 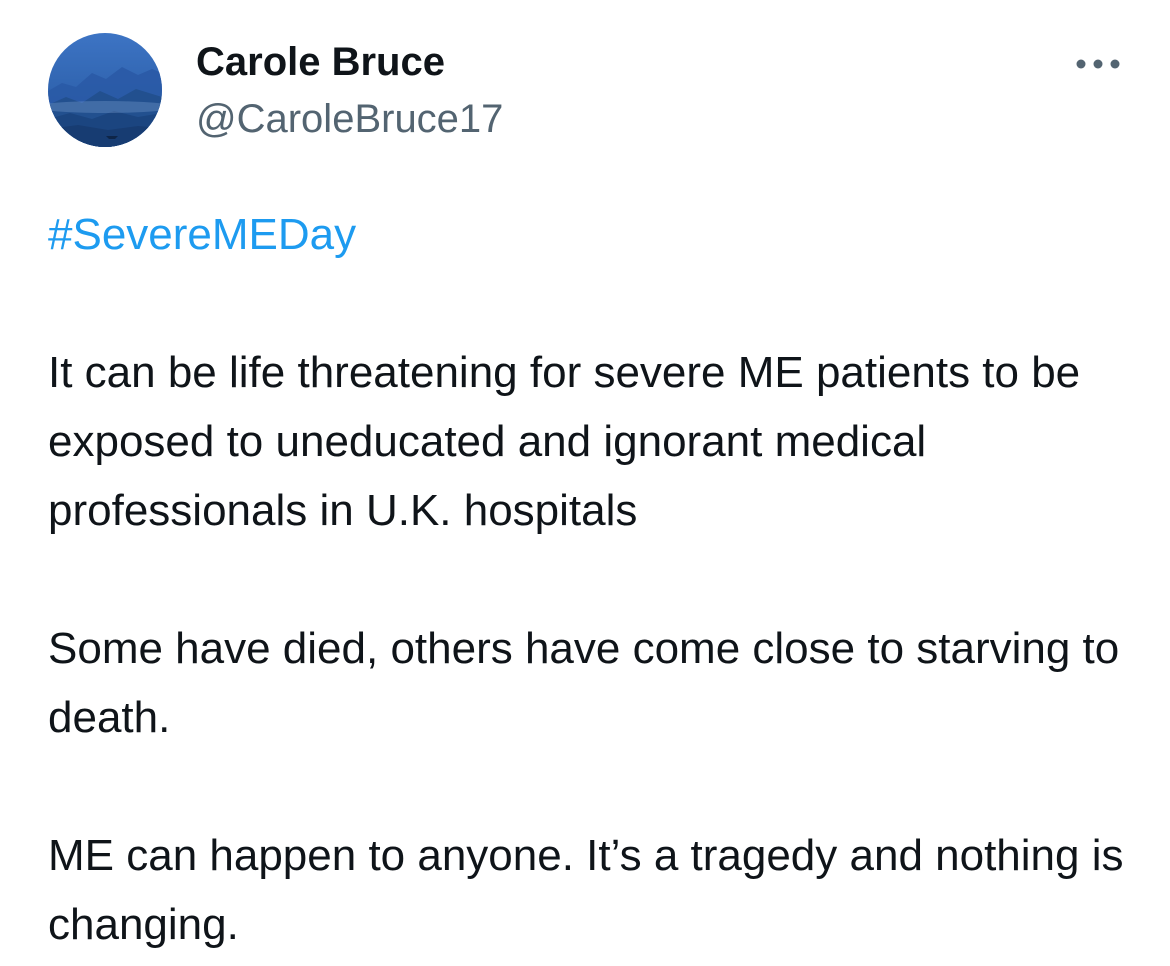 I want to click on hashtag-link: #SevereMEDay, so click(x=202, y=234).